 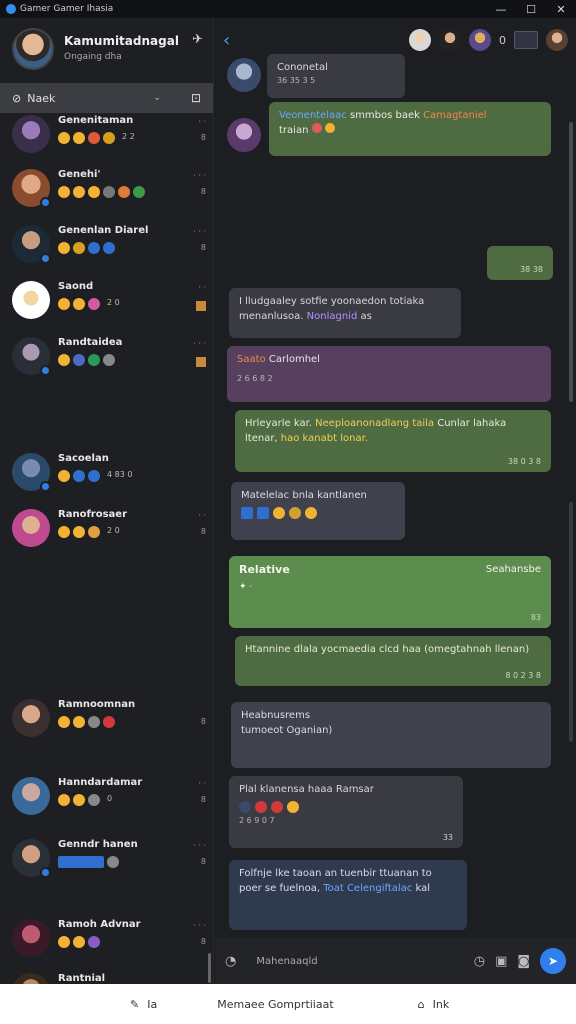 I want to click on message-text-highlight: Camagtaniel, so click(x=455, y=115).